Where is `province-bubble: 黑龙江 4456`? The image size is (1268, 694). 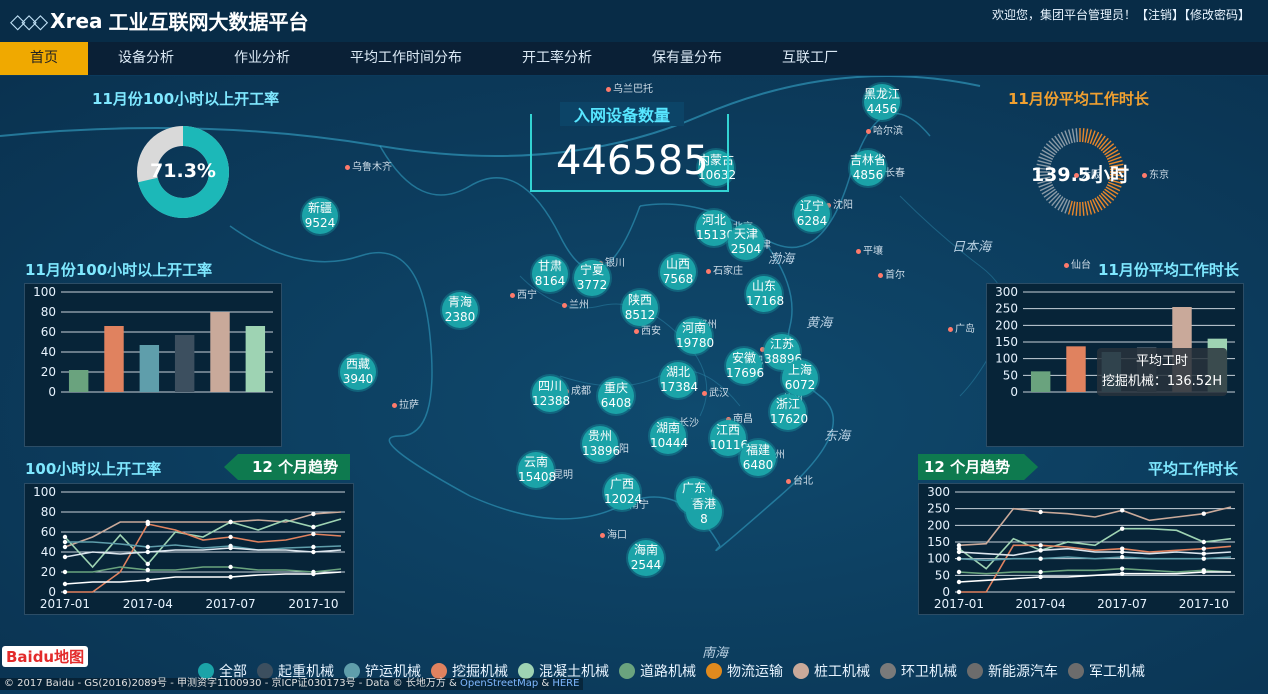 province-bubble: 黑龙江 4456 is located at coordinates (882, 102).